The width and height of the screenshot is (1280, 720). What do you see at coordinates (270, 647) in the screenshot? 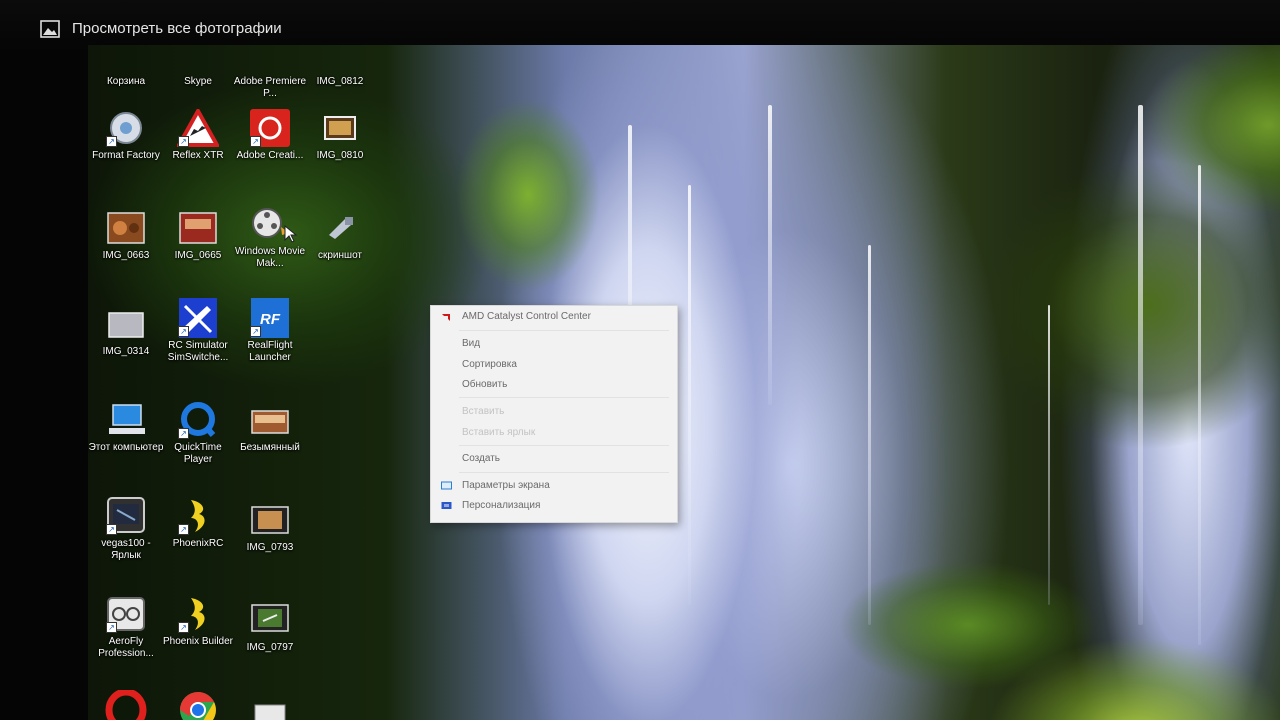
I see `desktop-icon-label: IMG_0797` at bounding box center [270, 647].